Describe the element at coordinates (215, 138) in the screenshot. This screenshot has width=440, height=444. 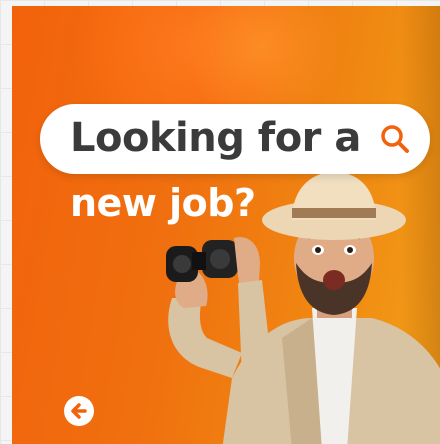
I see `search-text: Looking for a` at that location.